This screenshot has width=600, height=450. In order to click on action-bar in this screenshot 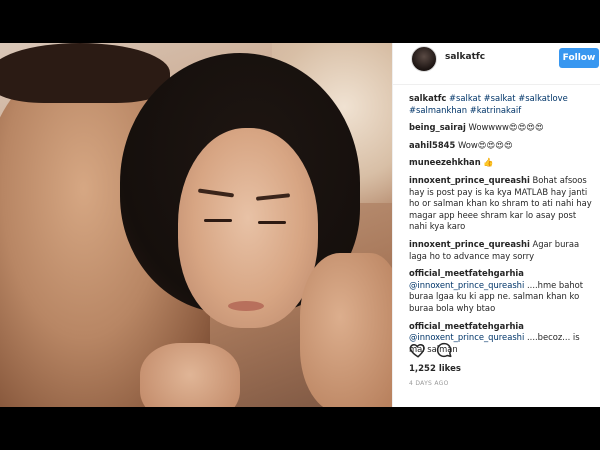, I will do `click(499, 351)`.